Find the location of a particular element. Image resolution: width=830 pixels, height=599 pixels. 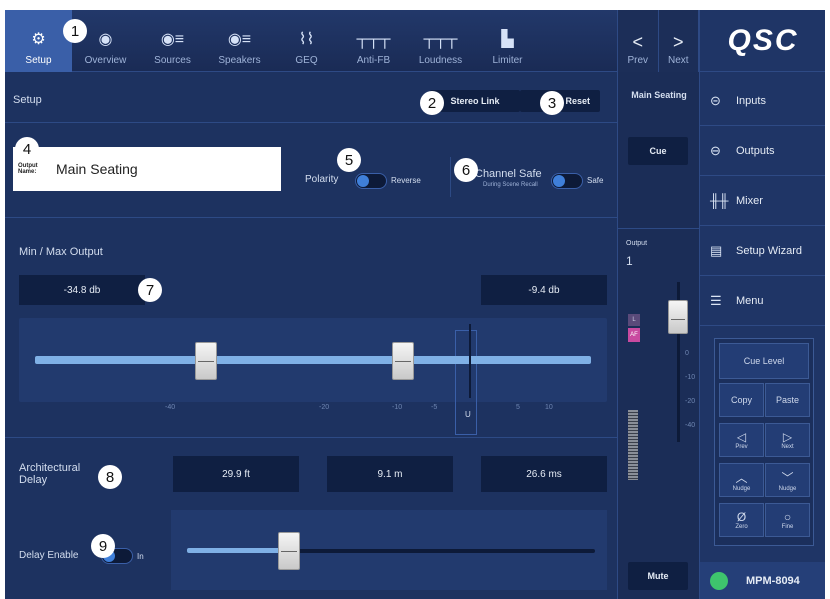

wifi-icon is located at coordinates (719, 580).